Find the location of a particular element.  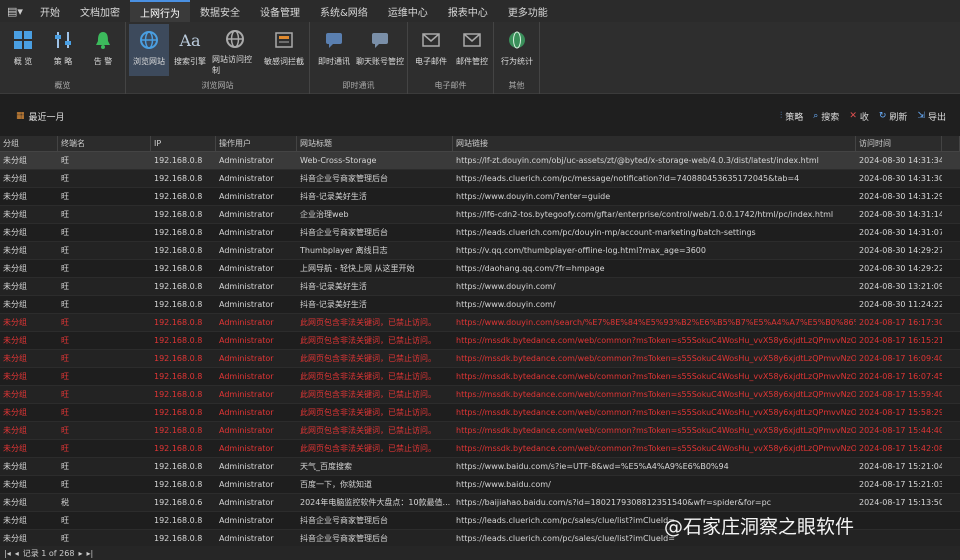

email-button: 电子邮件 is located at coordinates (431, 50).